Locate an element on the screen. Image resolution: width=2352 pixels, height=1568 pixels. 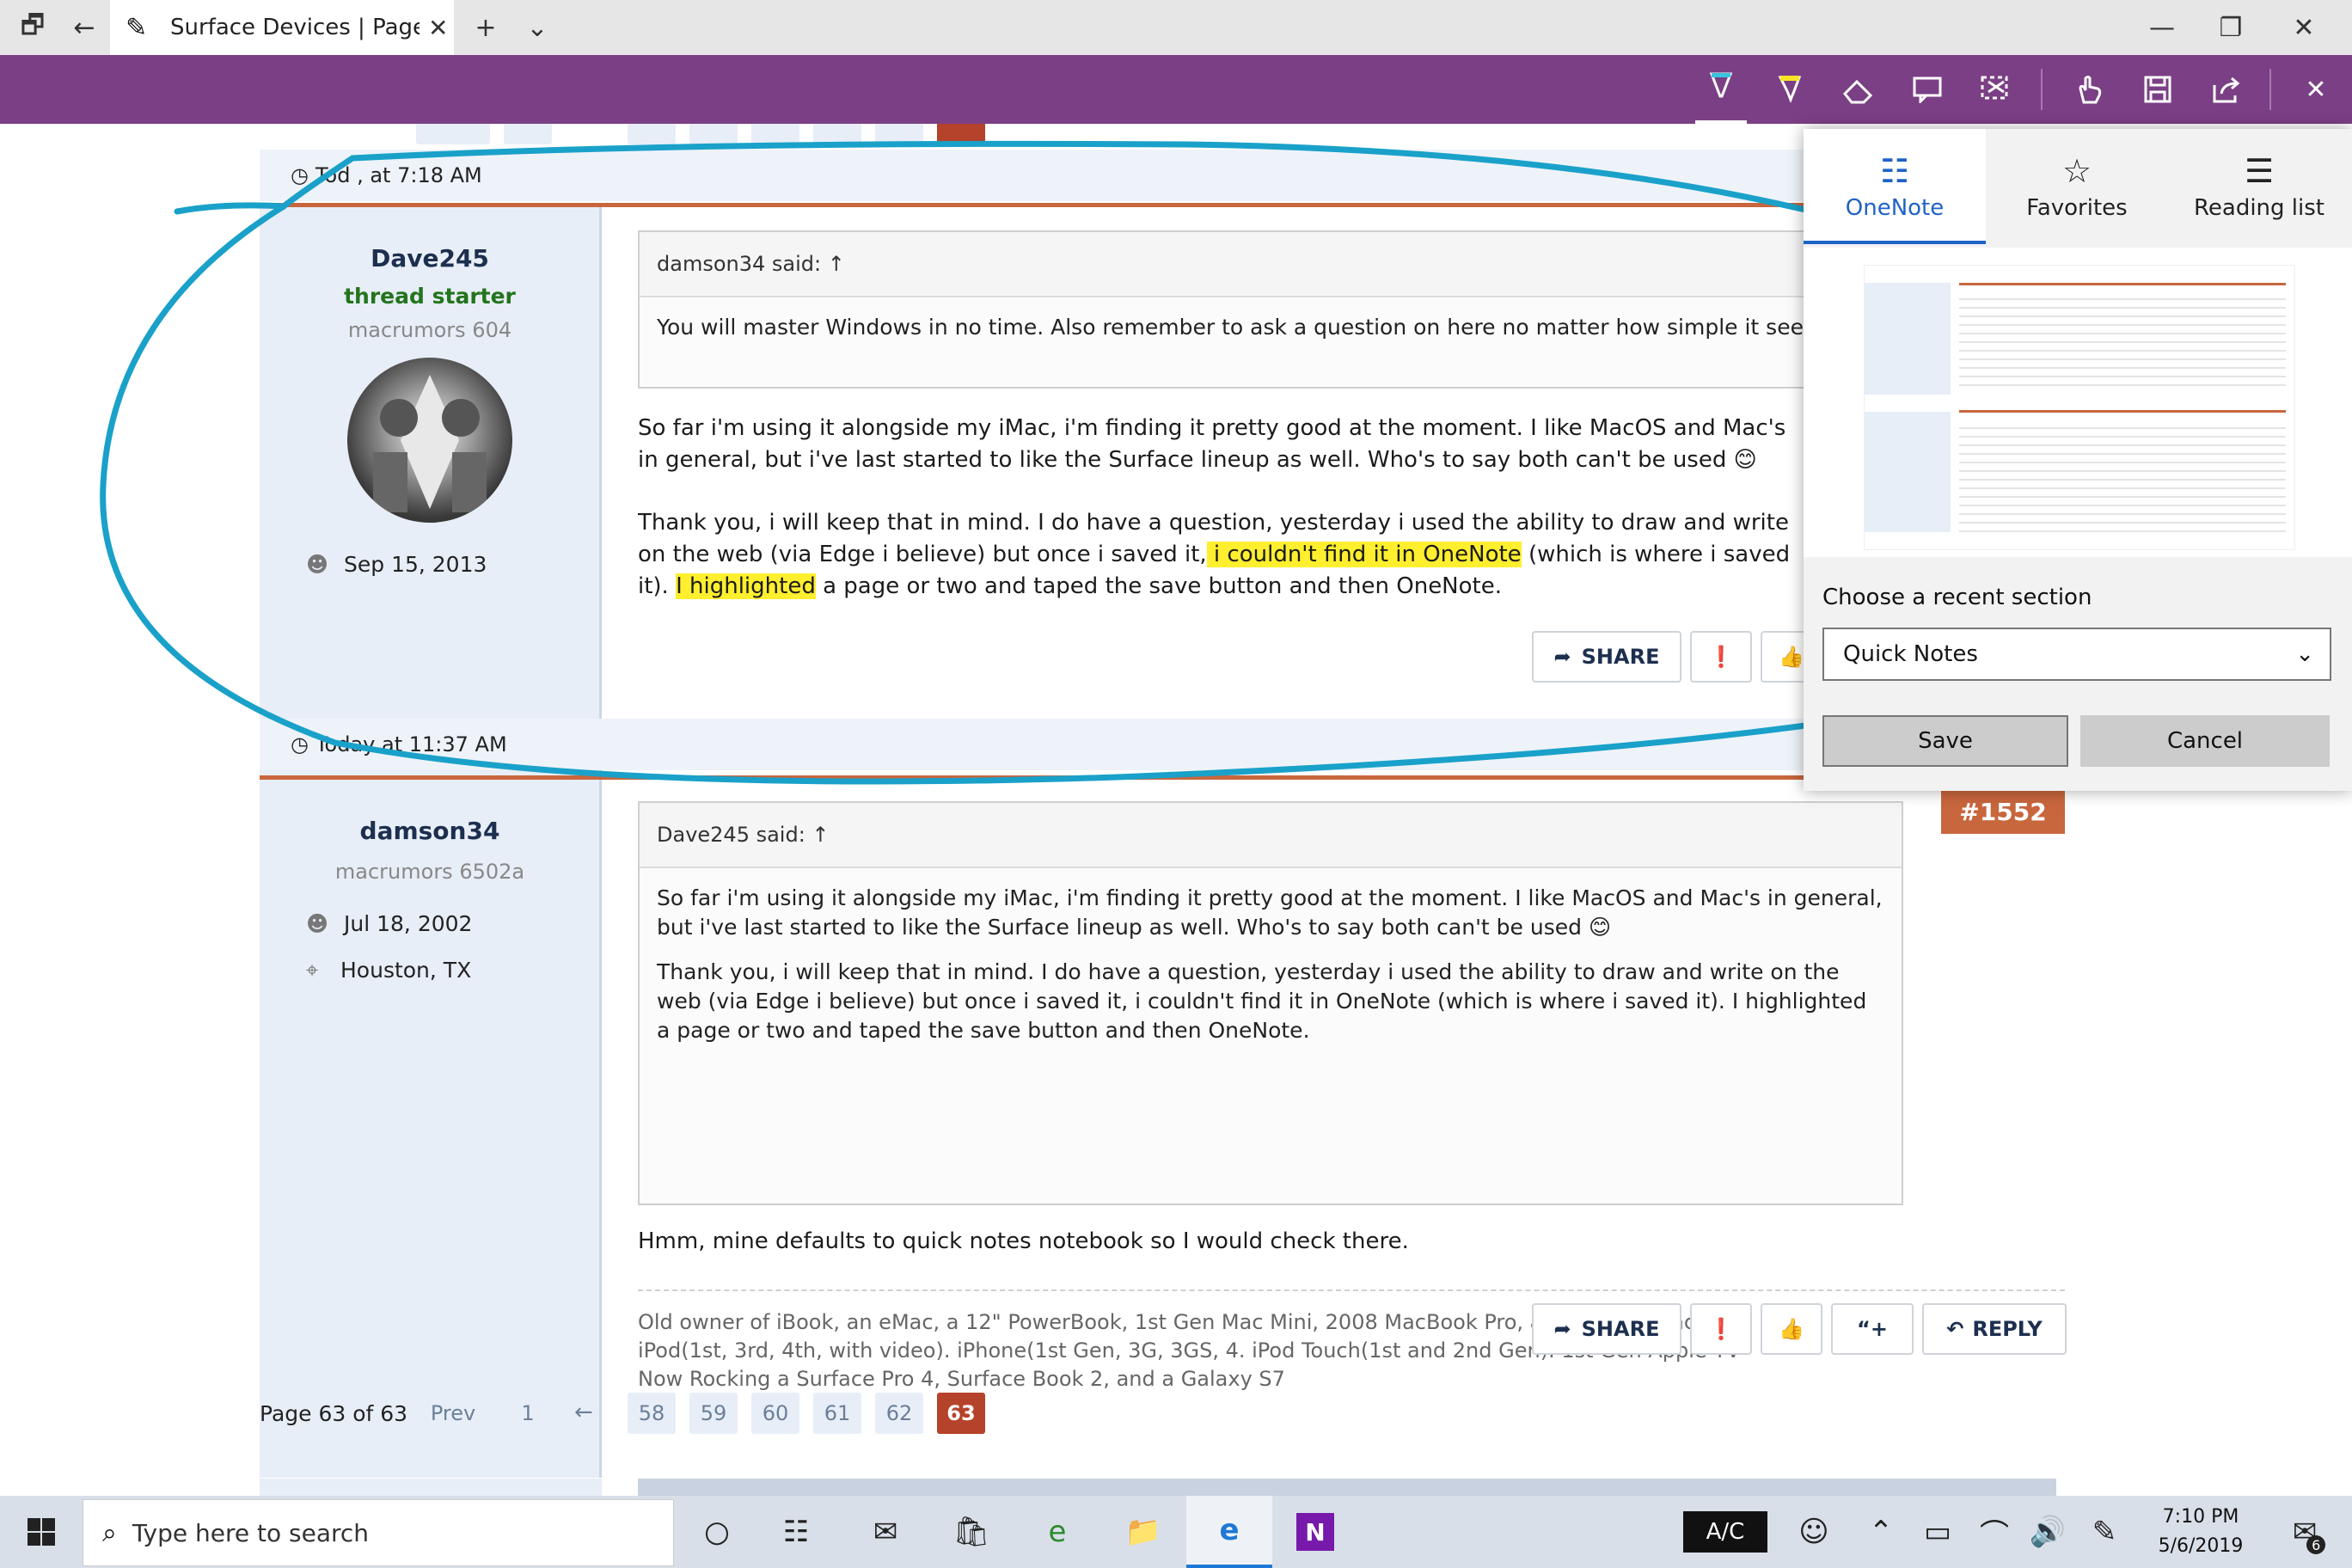
onenote-taskbar-icon: N is located at coordinates (1315, 1532).